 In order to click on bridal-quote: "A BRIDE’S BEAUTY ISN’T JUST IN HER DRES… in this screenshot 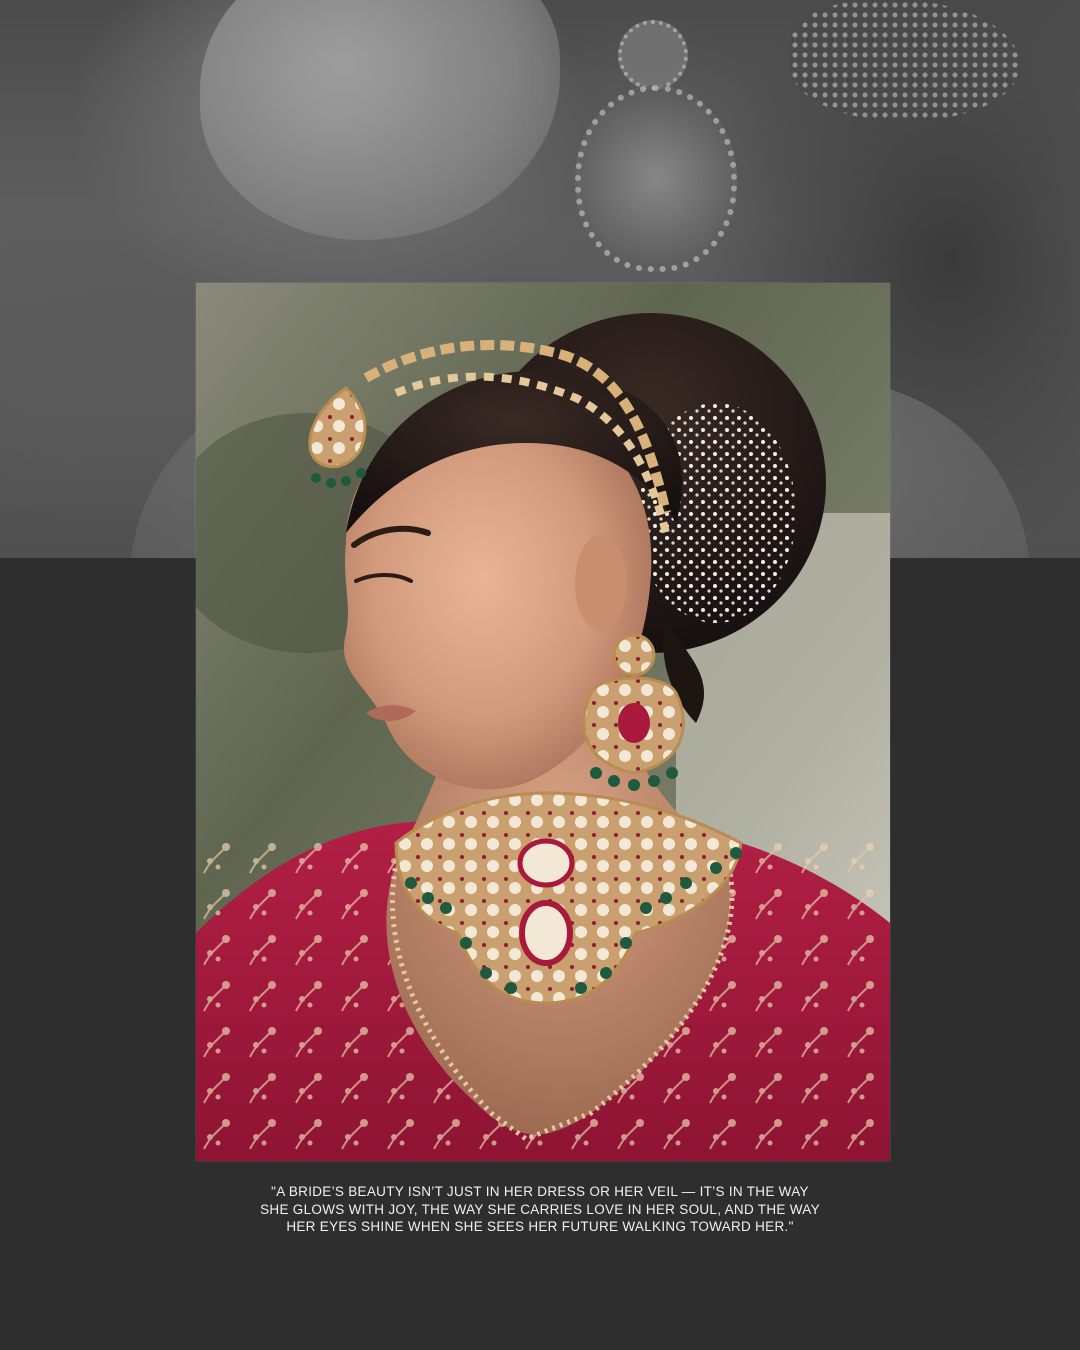, I will do `click(540, 1209)`.